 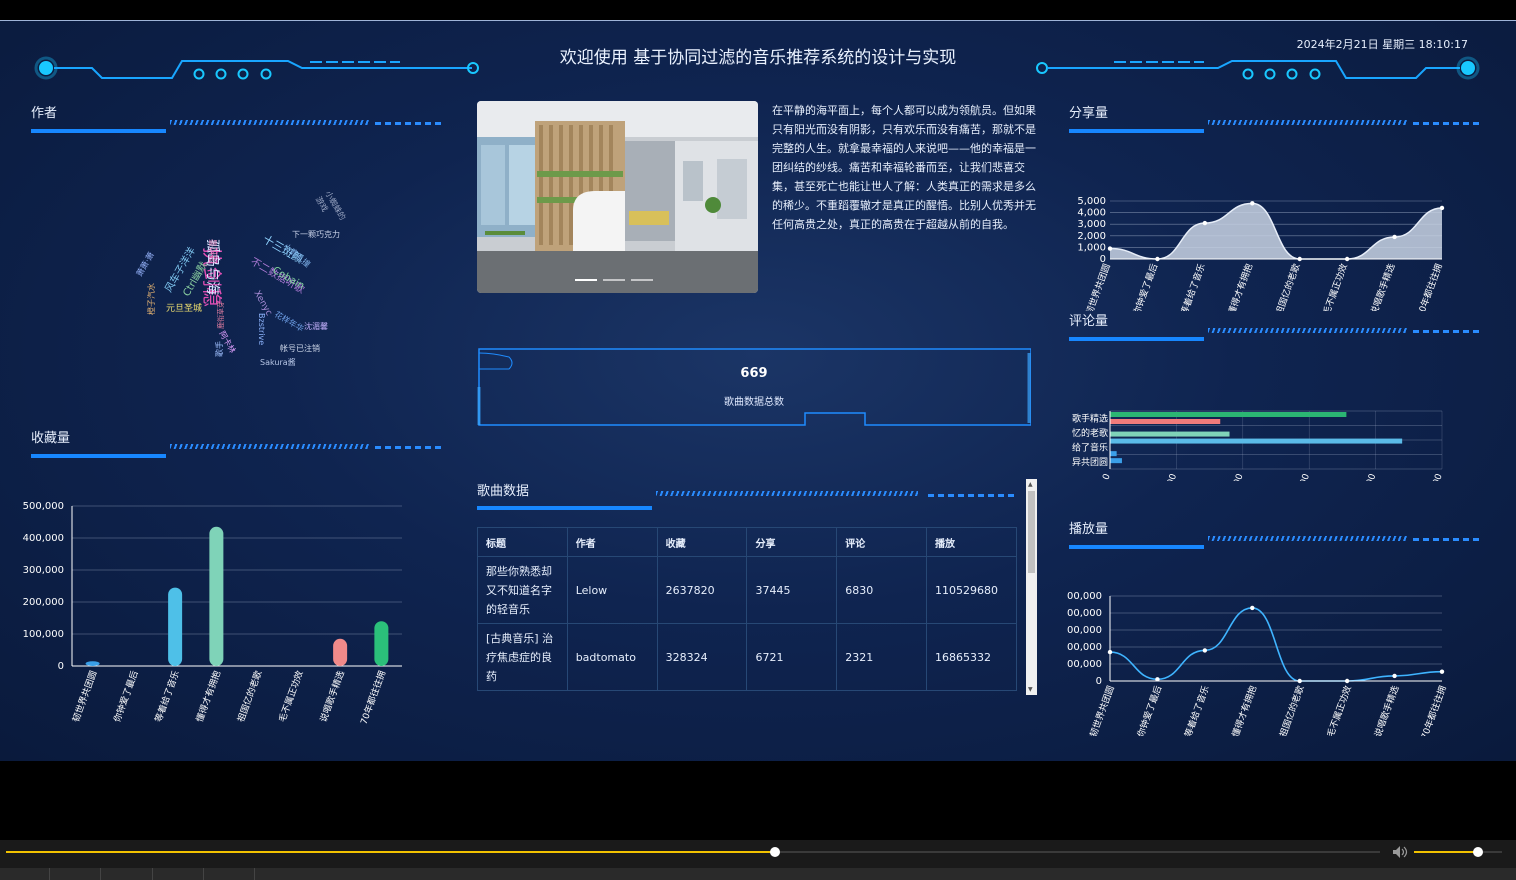 I want to click on comments-title-underline, so click(x=1136, y=339).